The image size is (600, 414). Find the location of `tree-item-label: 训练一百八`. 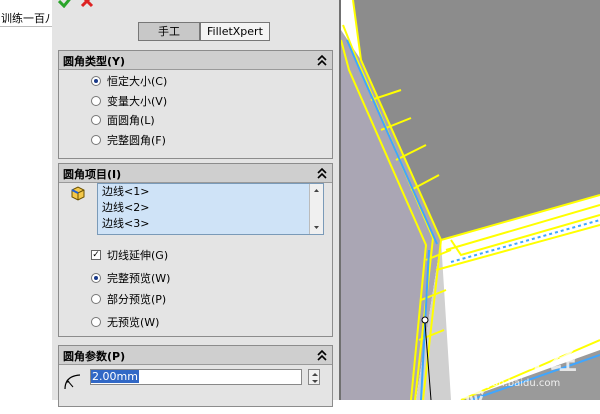

tree-item-label: 训练一百八 is located at coordinates (26, 18).